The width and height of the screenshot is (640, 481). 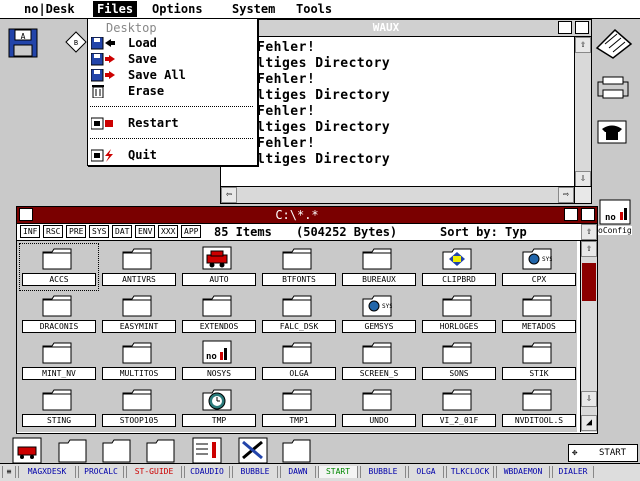 I want to click on tools-icon, so click(x=253, y=450).